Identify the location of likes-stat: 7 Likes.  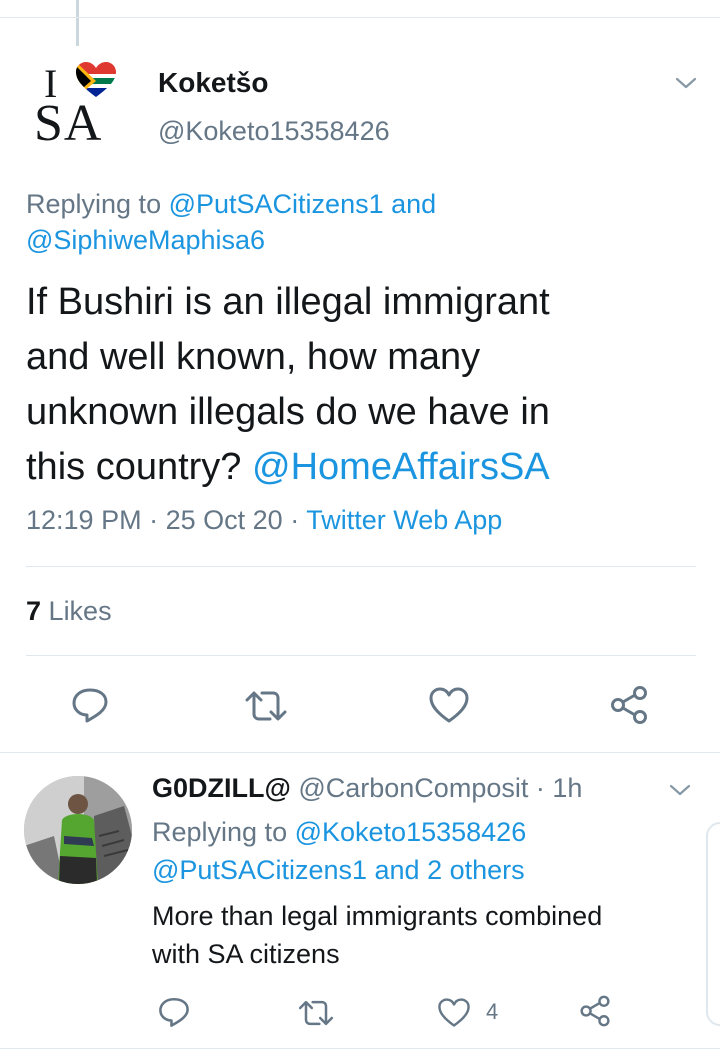
(69, 611).